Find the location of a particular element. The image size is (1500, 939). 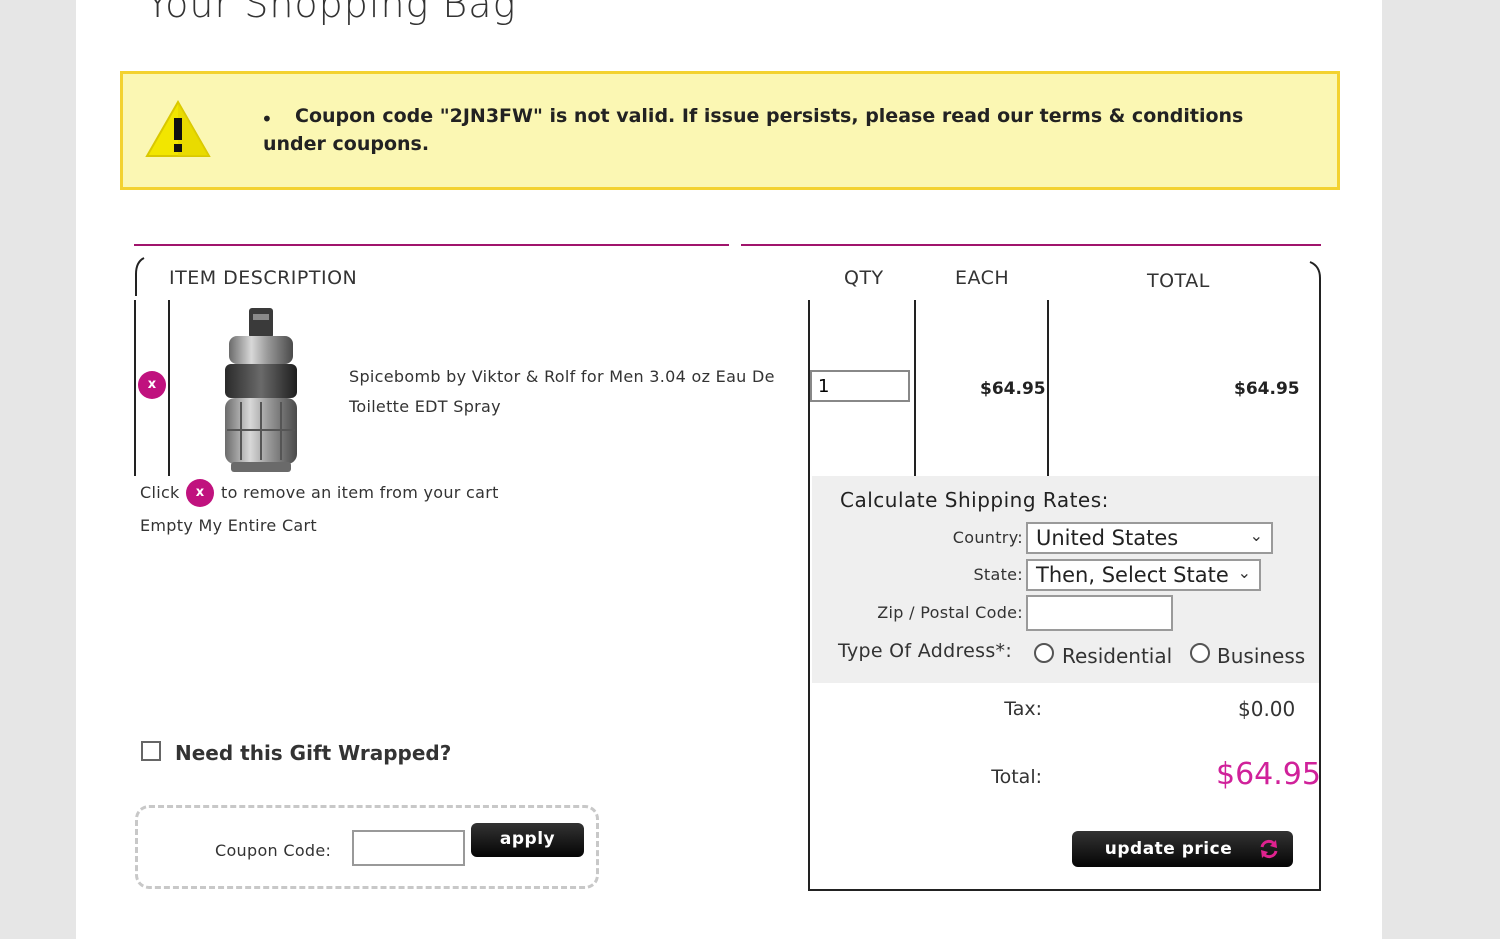

header-each: EACH is located at coordinates (982, 278).